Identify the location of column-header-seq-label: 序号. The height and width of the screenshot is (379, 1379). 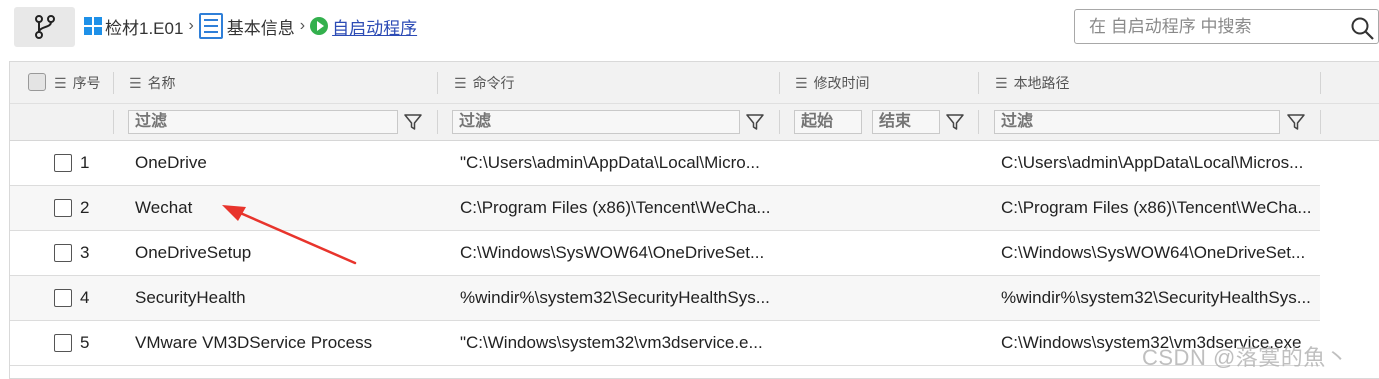
(86, 83).